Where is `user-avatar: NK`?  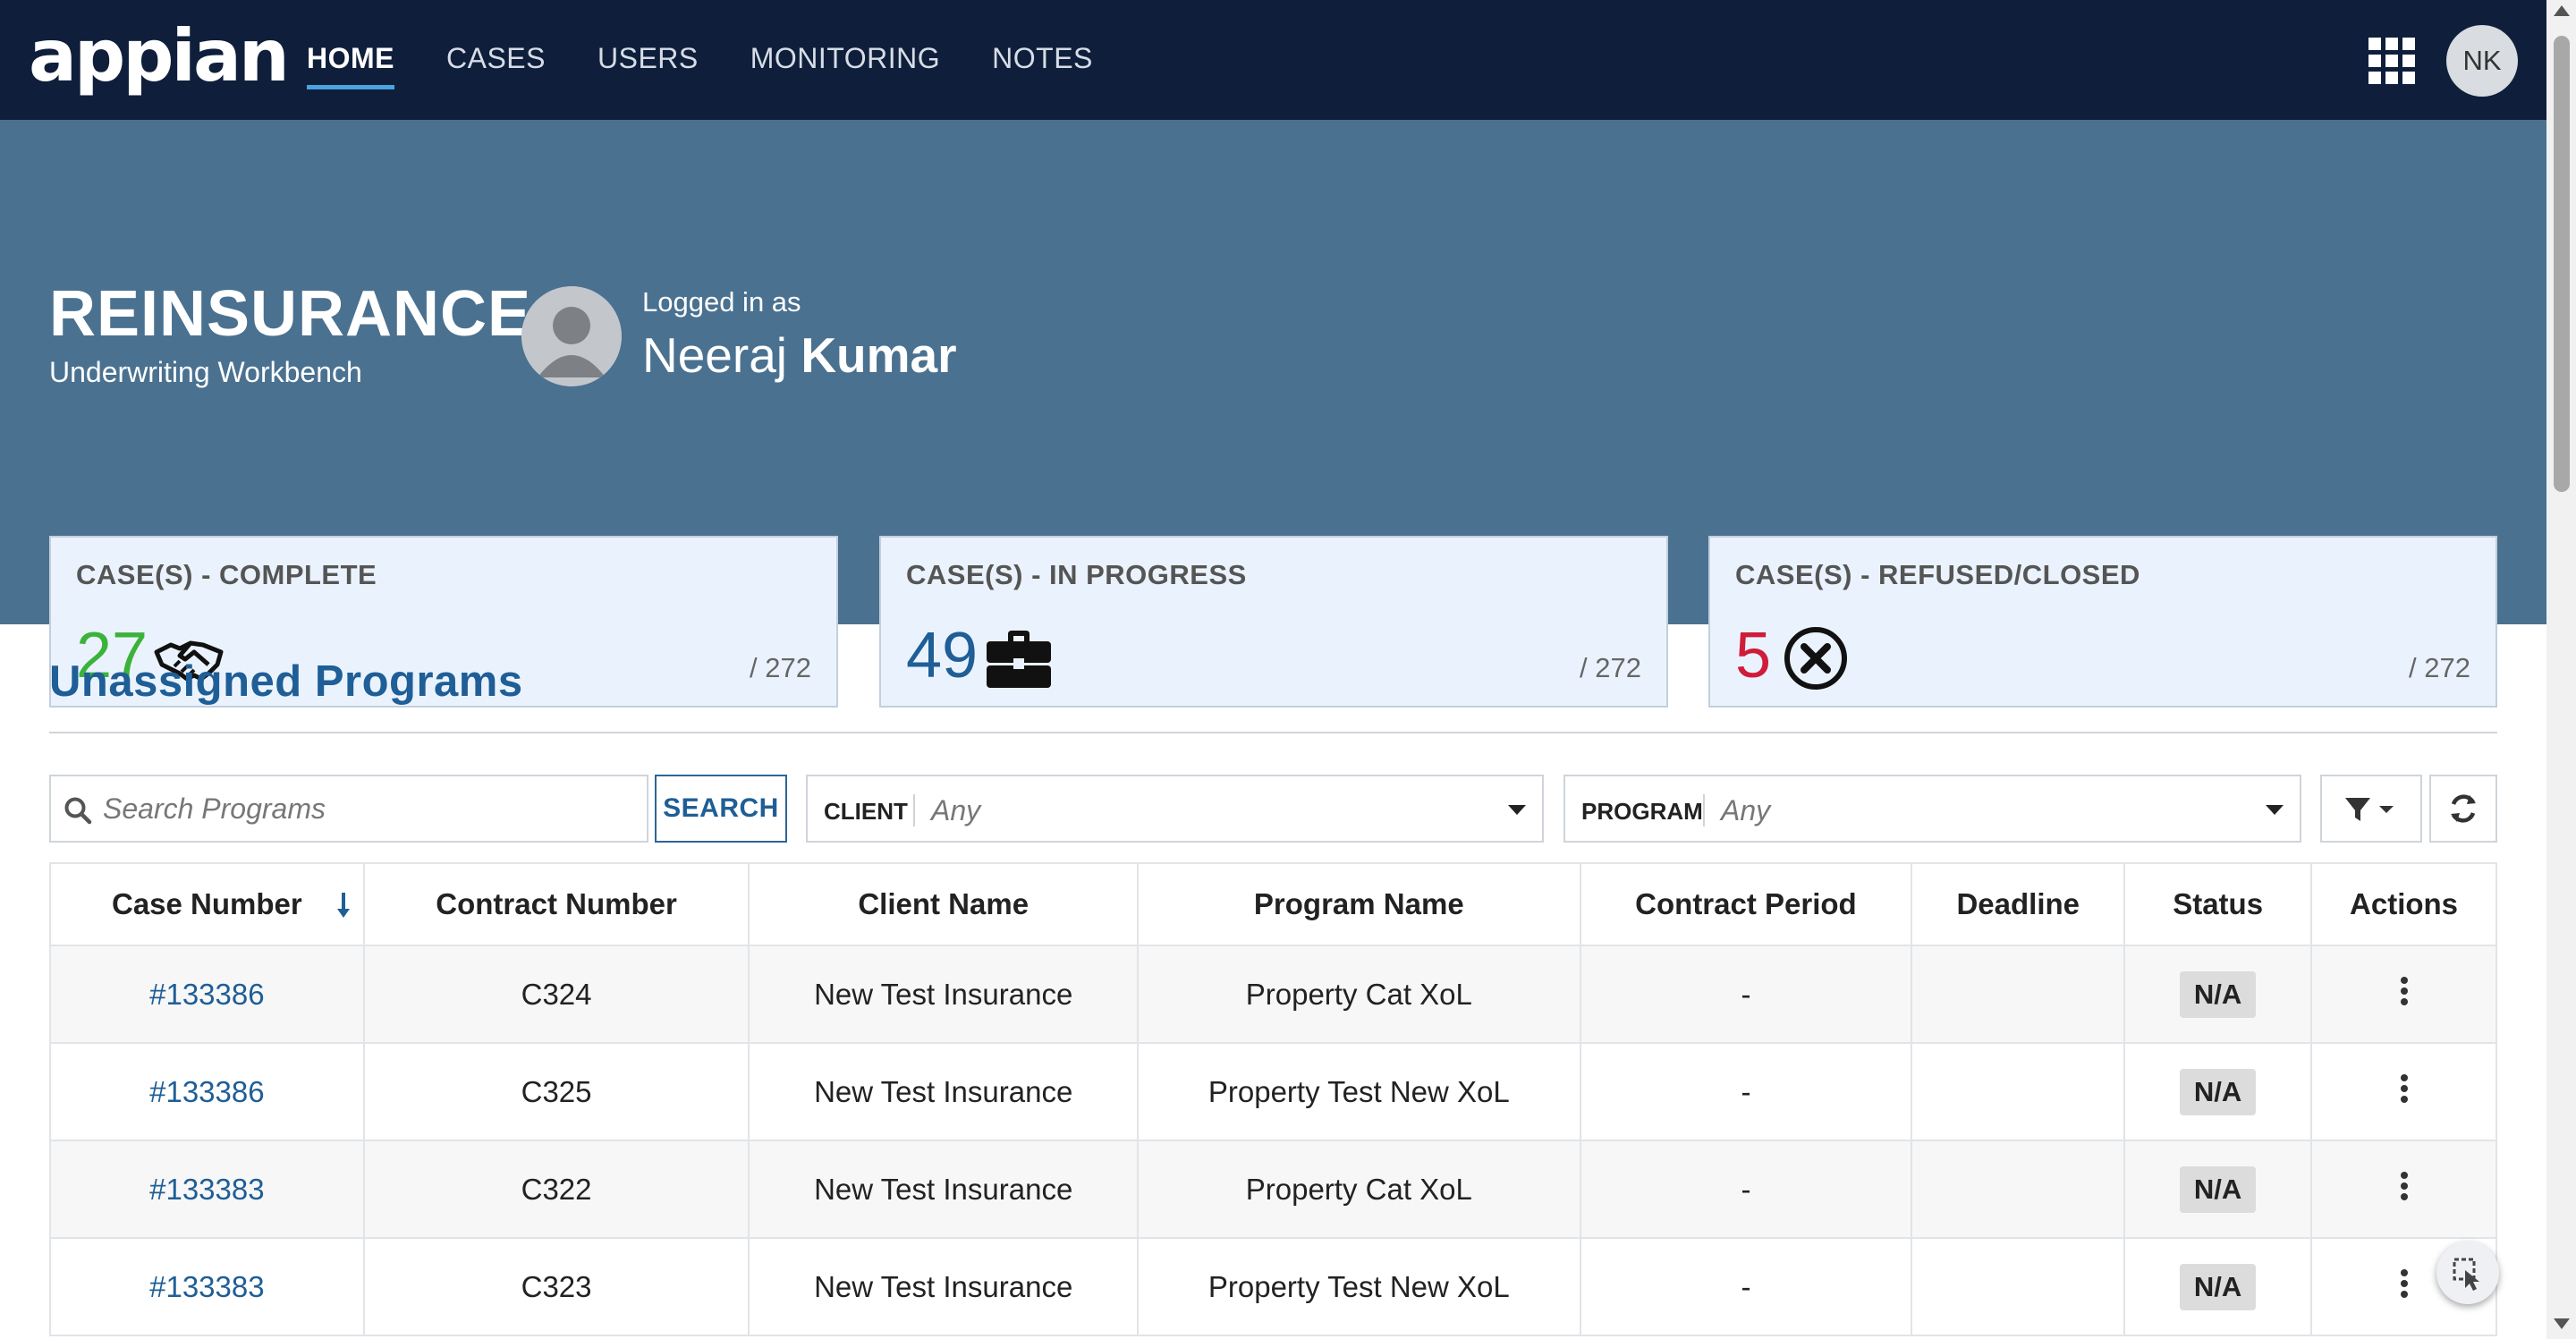
user-avatar: NK is located at coordinates (2482, 61).